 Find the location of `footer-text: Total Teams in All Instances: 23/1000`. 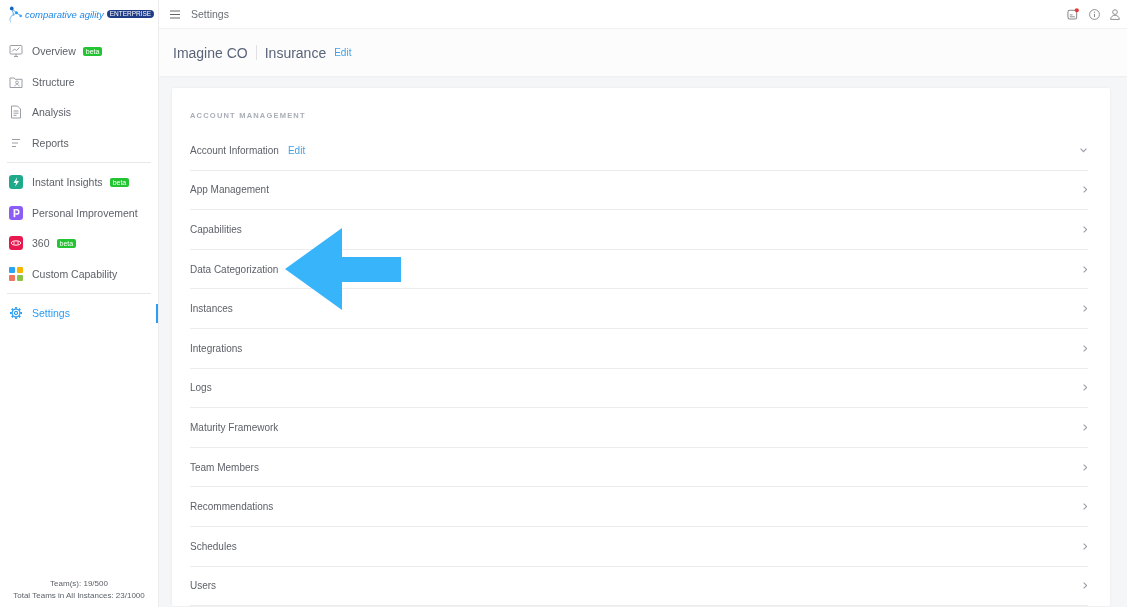

footer-text: Total Teams in All Instances: 23/1000 is located at coordinates (79, 596).